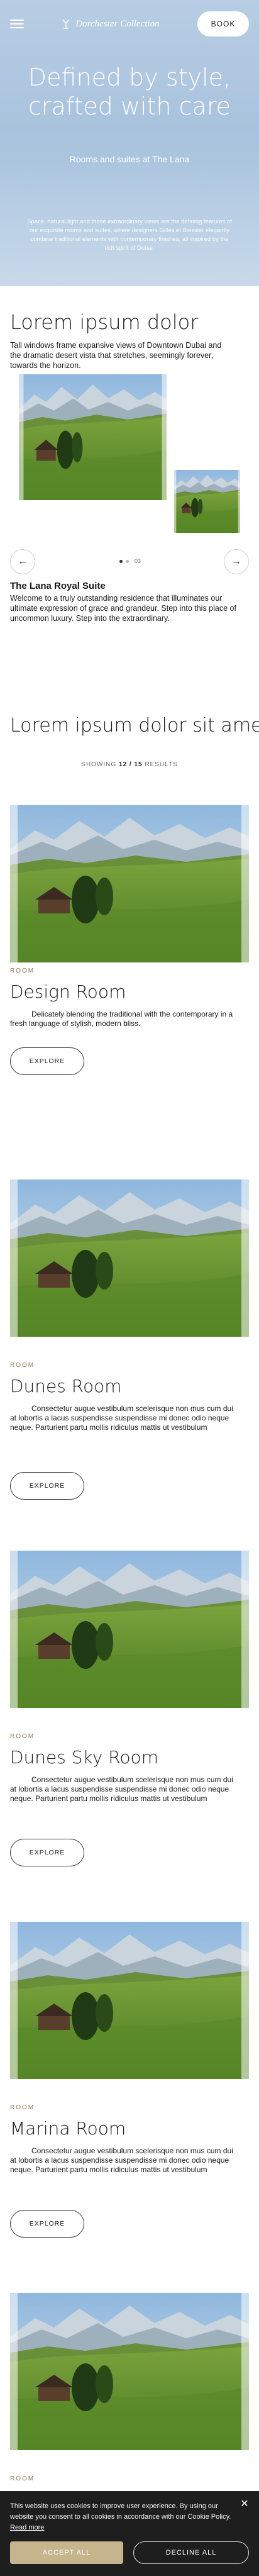 The height and width of the screenshot is (2576, 259). What do you see at coordinates (58, 586) in the screenshot?
I see `suite-title: The Lana Royal Suite` at bounding box center [58, 586].